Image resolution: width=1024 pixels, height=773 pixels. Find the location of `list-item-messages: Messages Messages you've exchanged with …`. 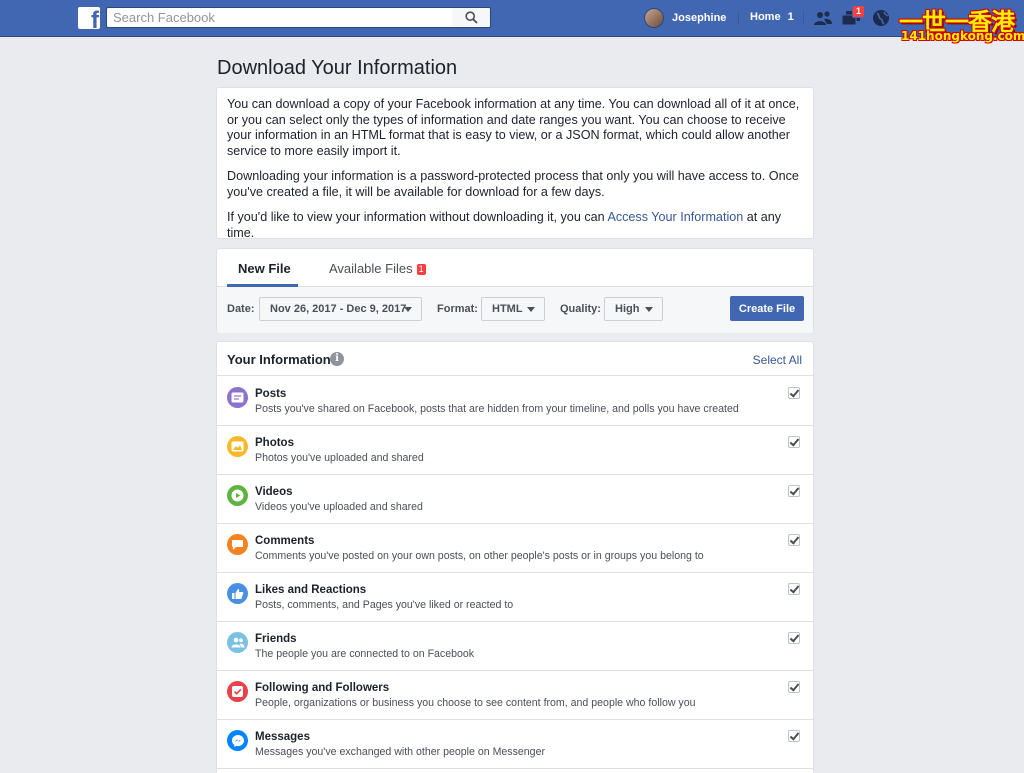

list-item-messages: Messages Messages you've exchanged with … is located at coordinates (515, 744).